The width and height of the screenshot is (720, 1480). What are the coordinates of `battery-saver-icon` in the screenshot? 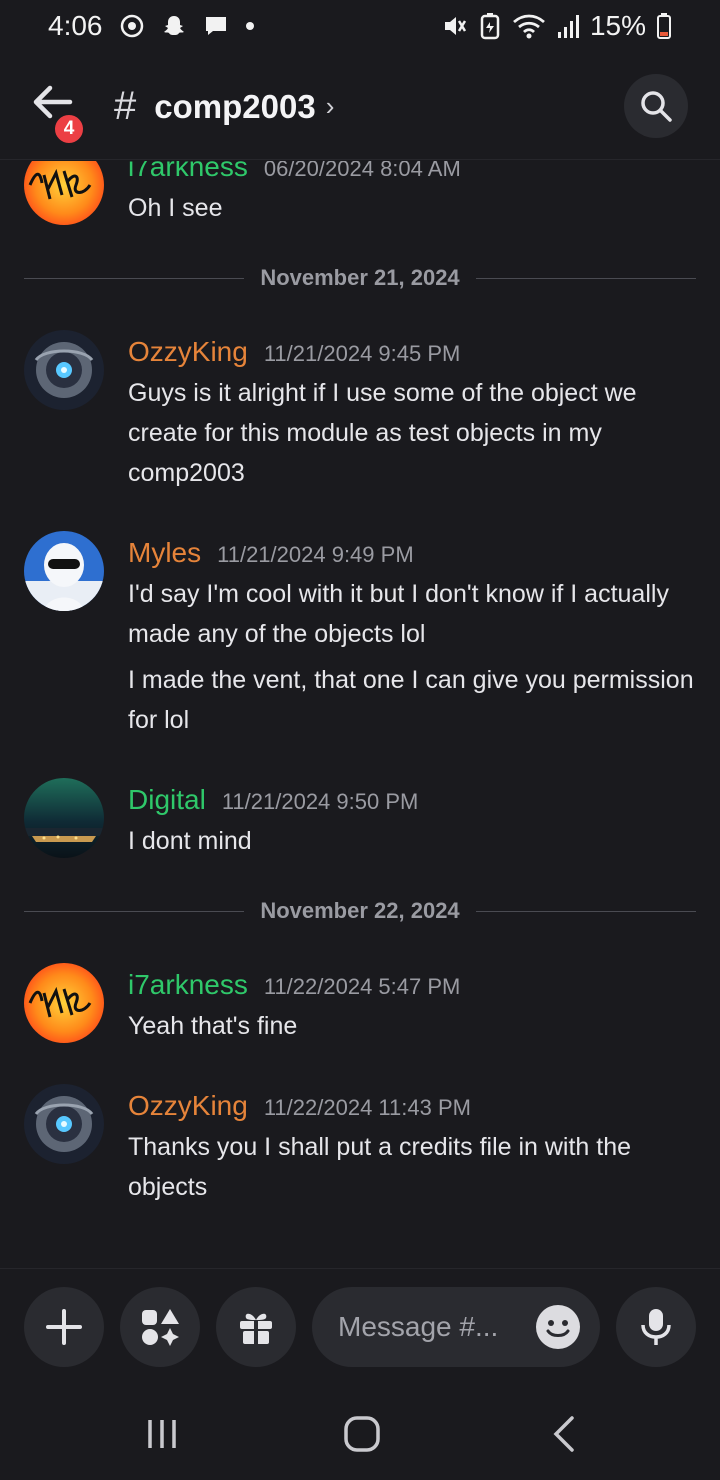 It's located at (490, 26).